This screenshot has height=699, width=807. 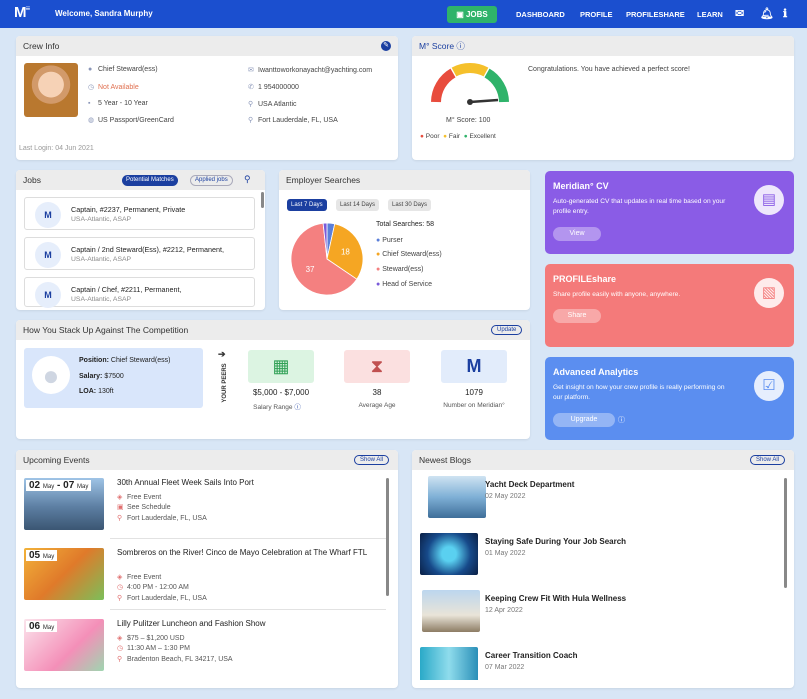 What do you see at coordinates (507, 330) in the screenshot?
I see `update-button: Update` at bounding box center [507, 330].